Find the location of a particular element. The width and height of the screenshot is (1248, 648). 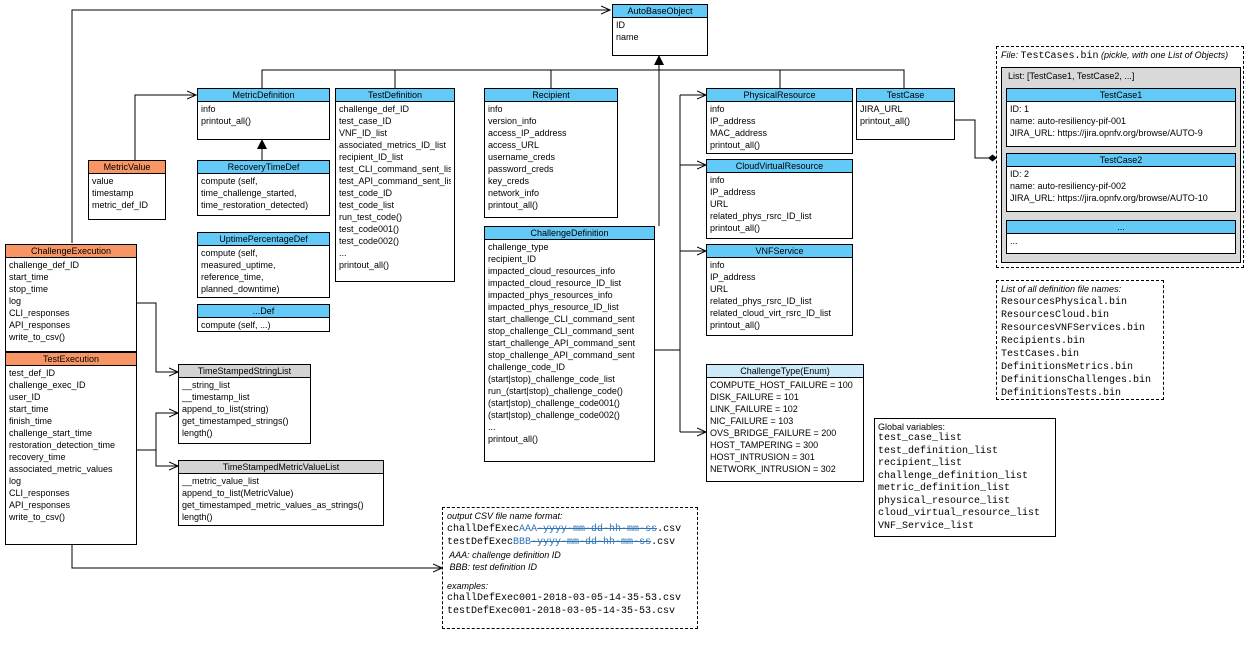

enum-value: COMPUTE_HOST_FAILURE = 100 is located at coordinates (781, 385).